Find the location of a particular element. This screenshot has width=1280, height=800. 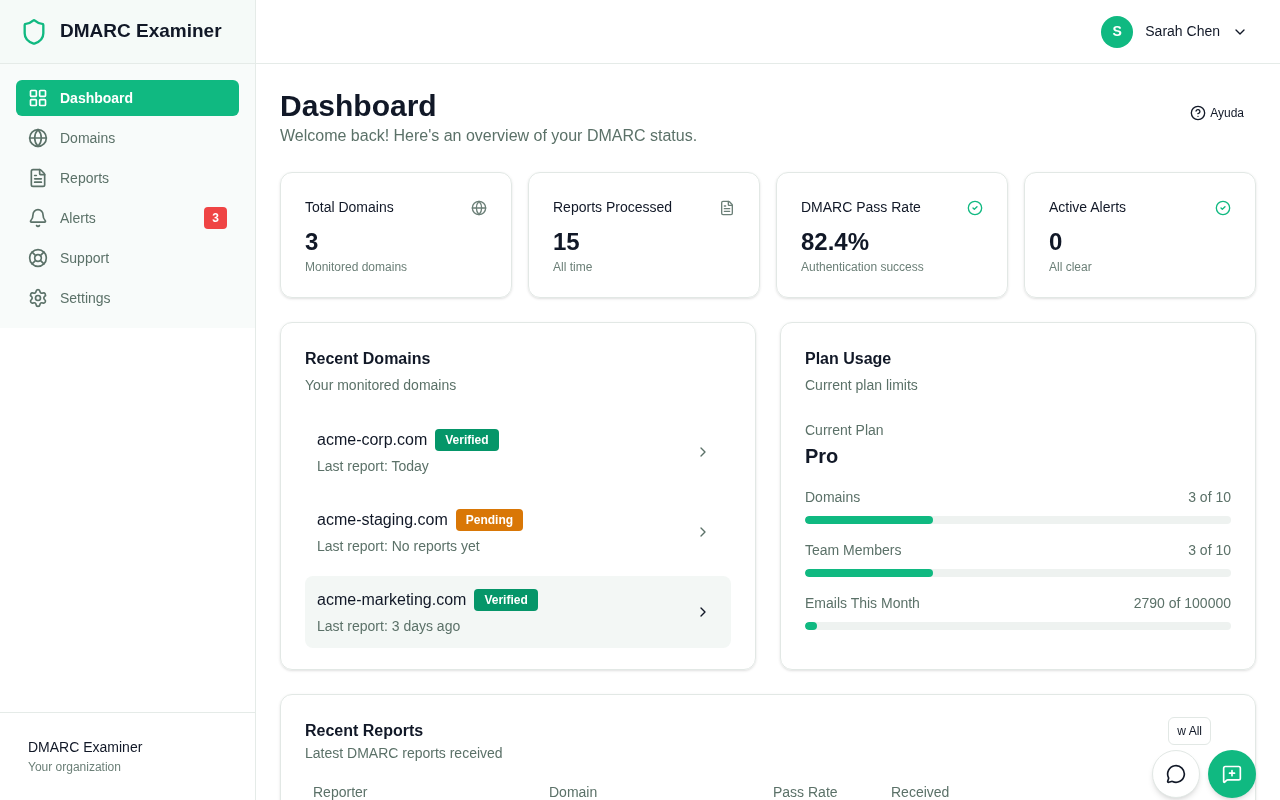

page-title: Dashboard is located at coordinates (359, 106).